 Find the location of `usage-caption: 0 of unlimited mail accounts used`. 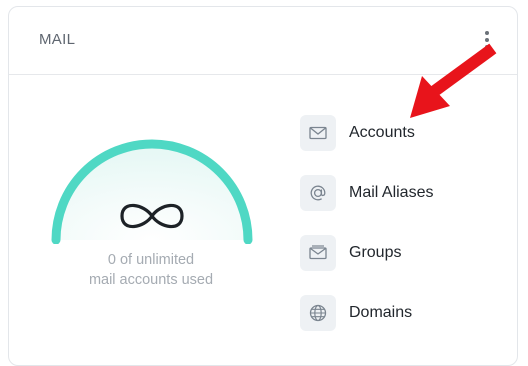

usage-caption: 0 of unlimited mail accounts used is located at coordinates (151, 270).